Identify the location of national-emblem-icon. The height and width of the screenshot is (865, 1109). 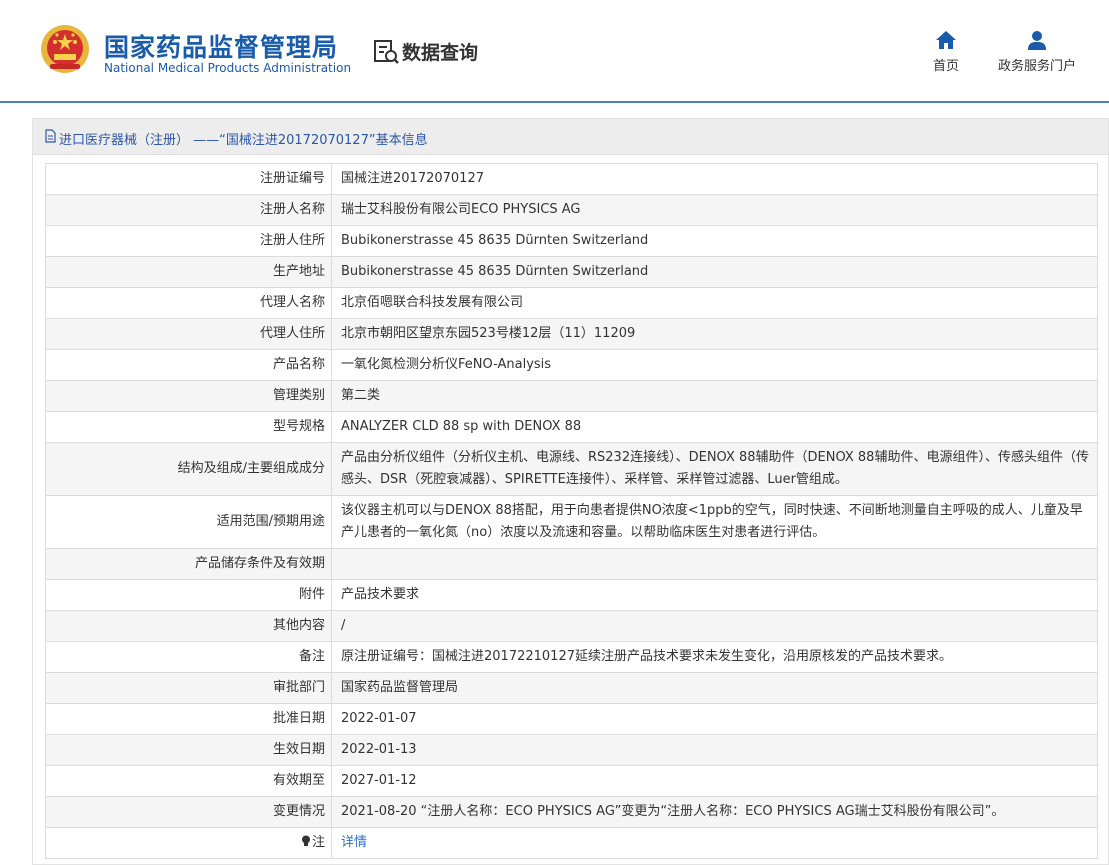
(65, 49).